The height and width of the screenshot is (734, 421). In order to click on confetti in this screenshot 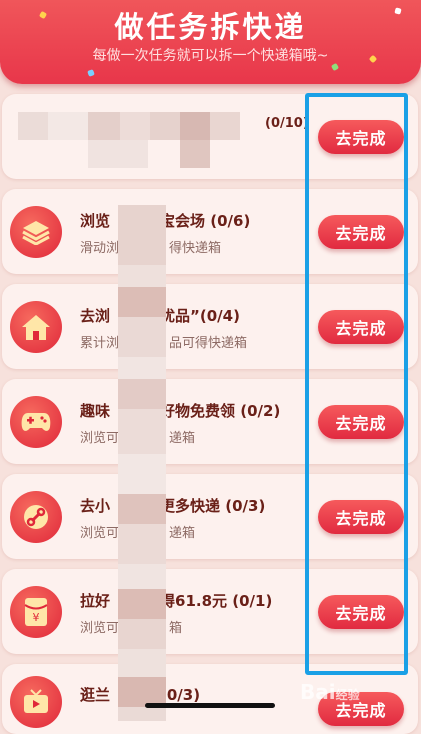, I will do `click(91, 73)`.